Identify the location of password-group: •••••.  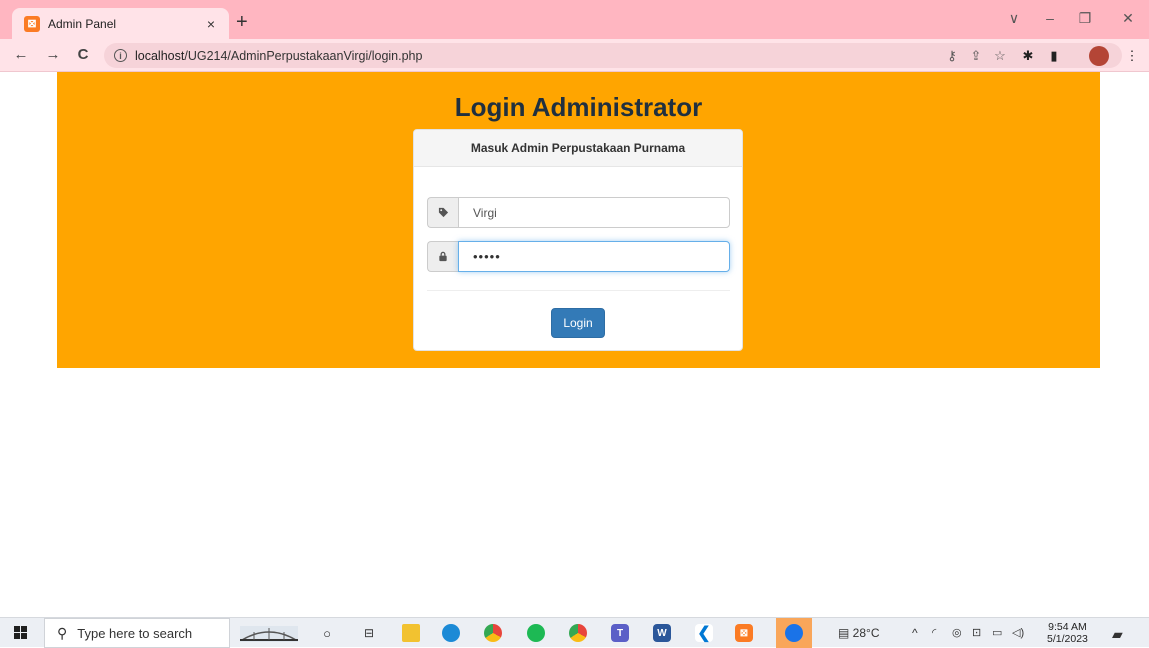
(578, 256).